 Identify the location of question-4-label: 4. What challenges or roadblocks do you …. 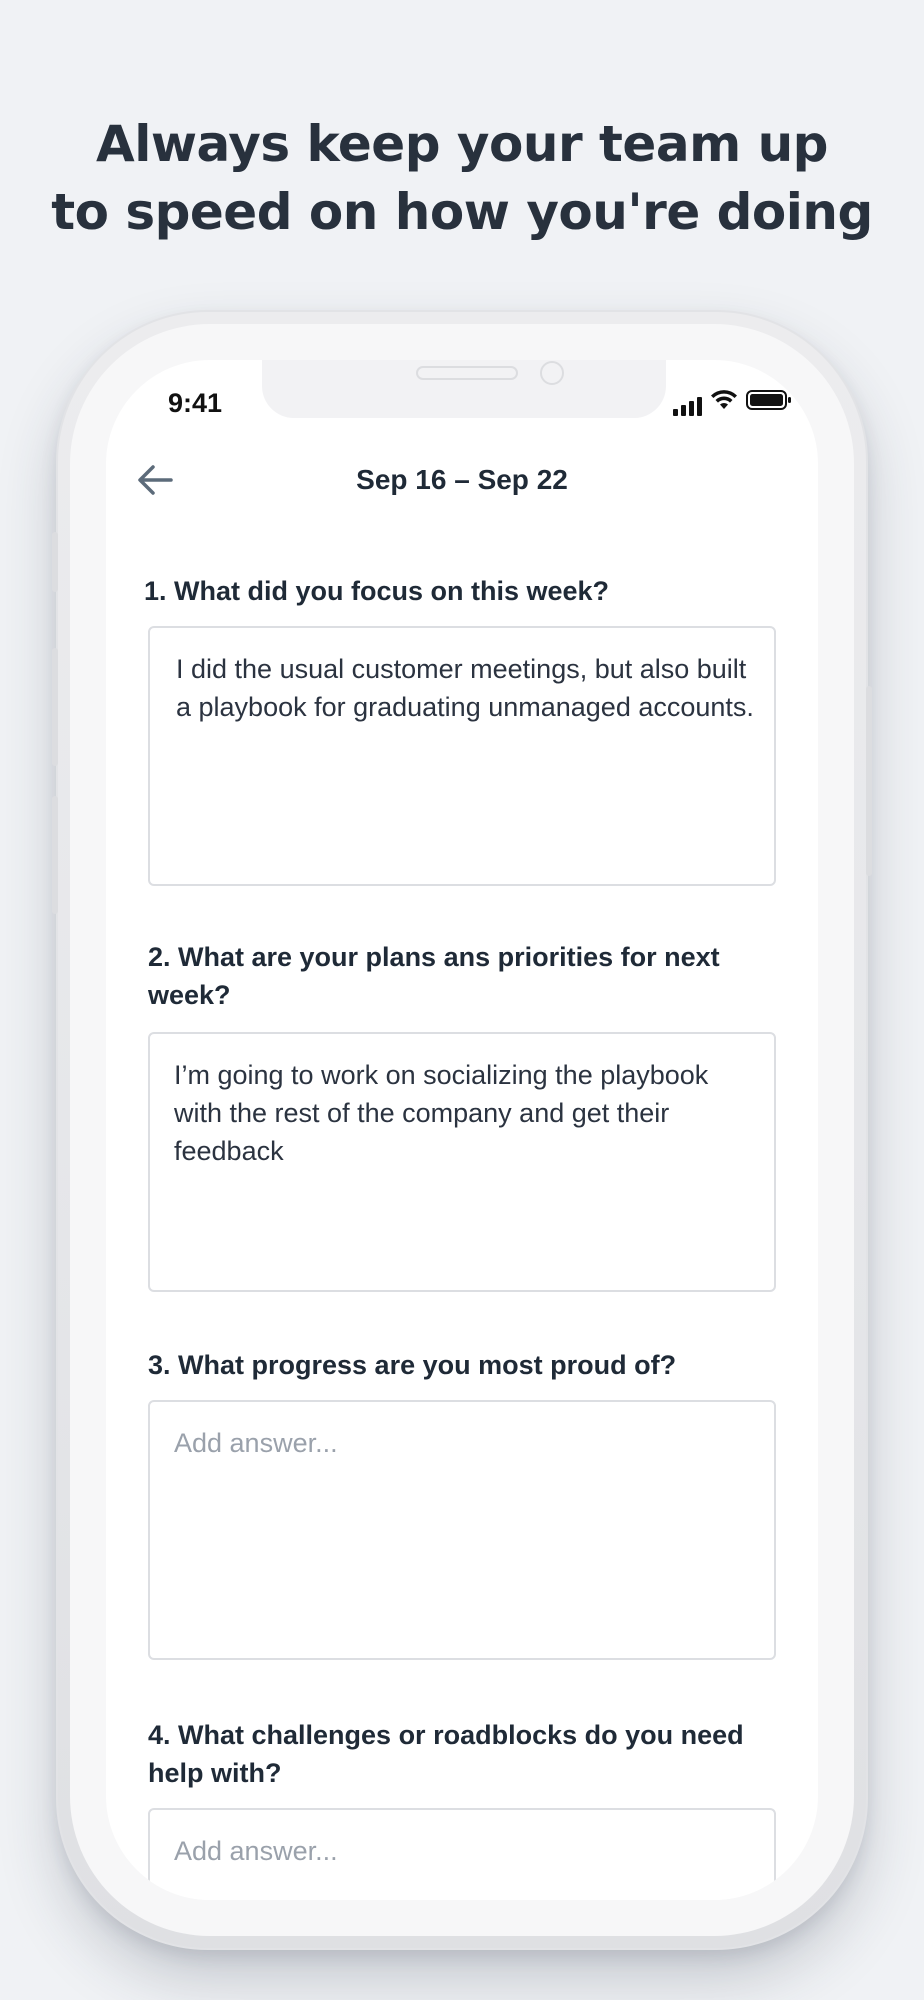
(446, 1754).